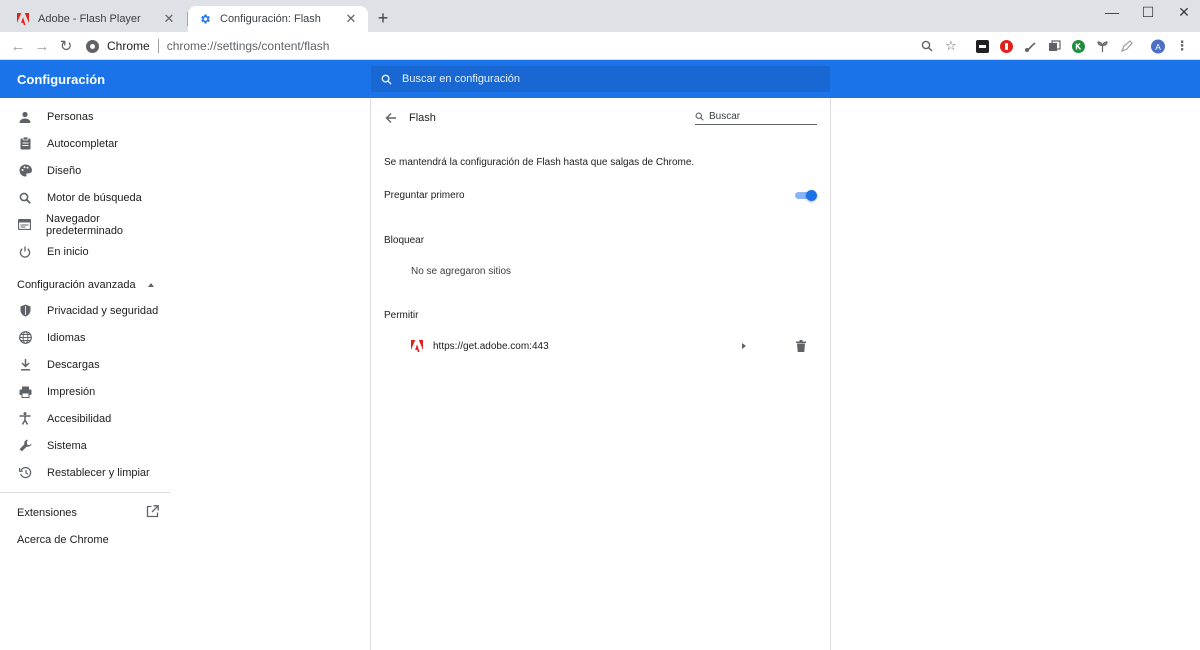 Image resolution: width=1200 pixels, height=650 pixels. I want to click on tab-adobe-flash-player: Adobe - Flash Player ✕, so click(96, 19).